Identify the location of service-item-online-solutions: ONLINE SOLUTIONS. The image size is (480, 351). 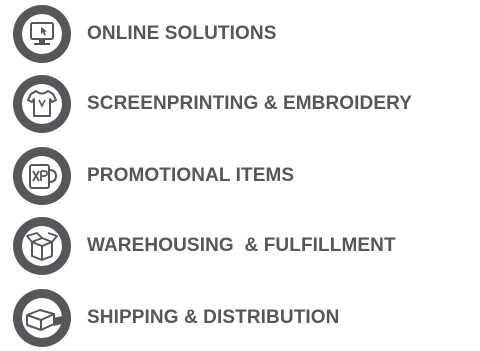
(144, 34).